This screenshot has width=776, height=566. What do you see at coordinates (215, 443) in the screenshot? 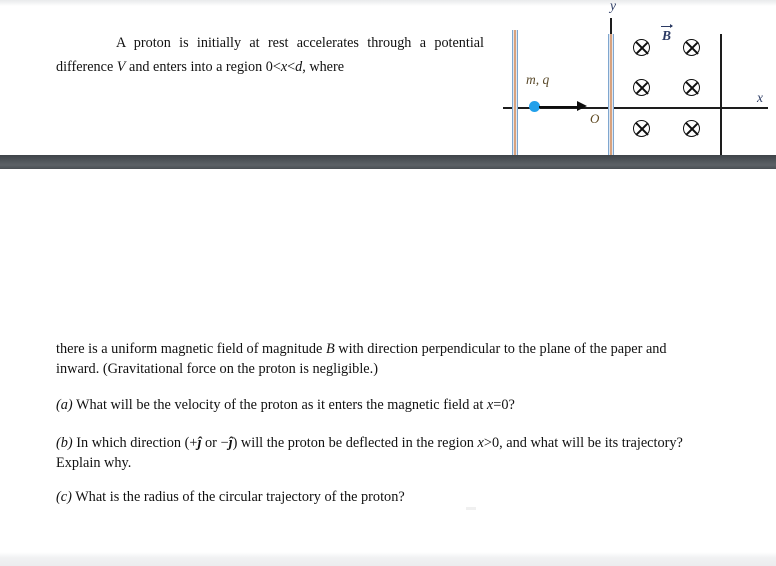
I see `question-b-text-mid: or −` at bounding box center [215, 443].